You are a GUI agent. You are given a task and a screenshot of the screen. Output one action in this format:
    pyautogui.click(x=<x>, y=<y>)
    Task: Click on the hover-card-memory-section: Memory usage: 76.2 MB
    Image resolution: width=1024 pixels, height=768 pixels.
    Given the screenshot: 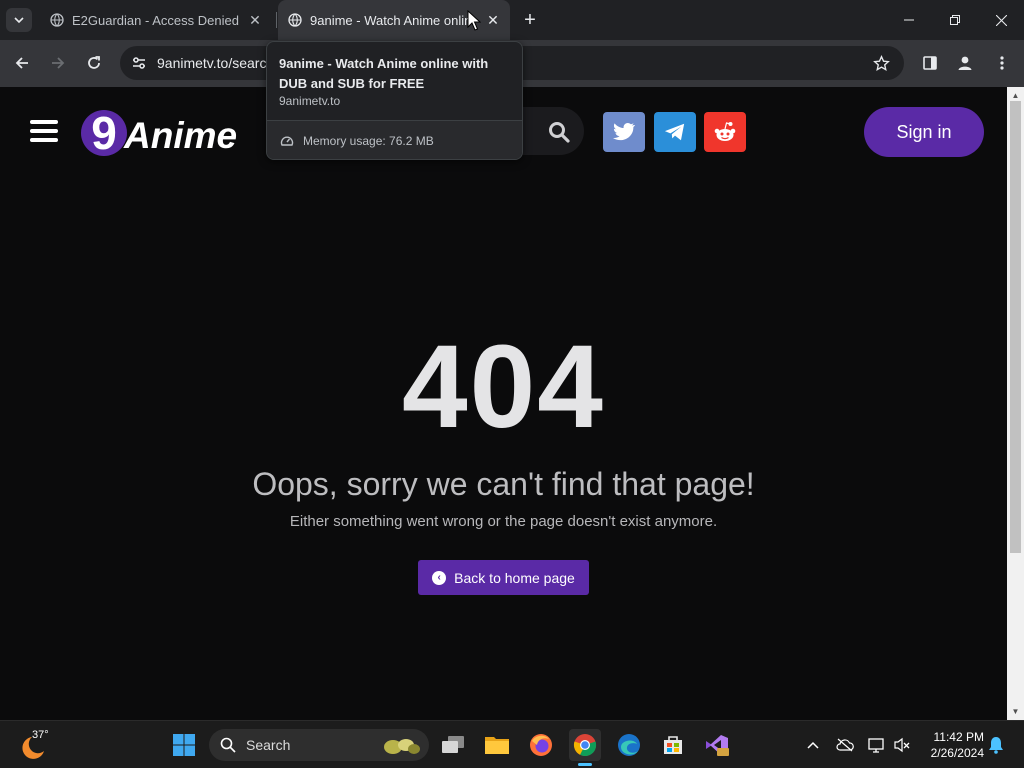 What is the action you would take?
    pyautogui.click(x=394, y=140)
    